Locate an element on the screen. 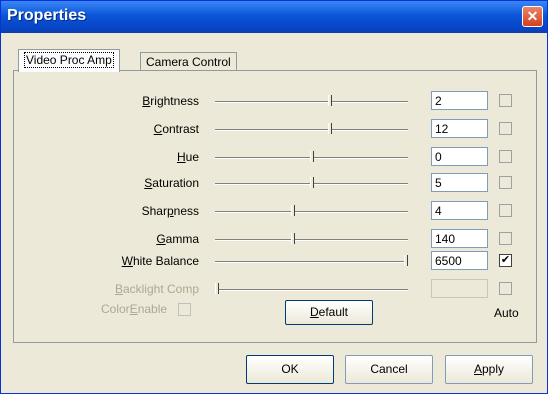 Image resolution: width=548 pixels, height=394 pixels. row-label: Sharpness is located at coordinates (170, 211).